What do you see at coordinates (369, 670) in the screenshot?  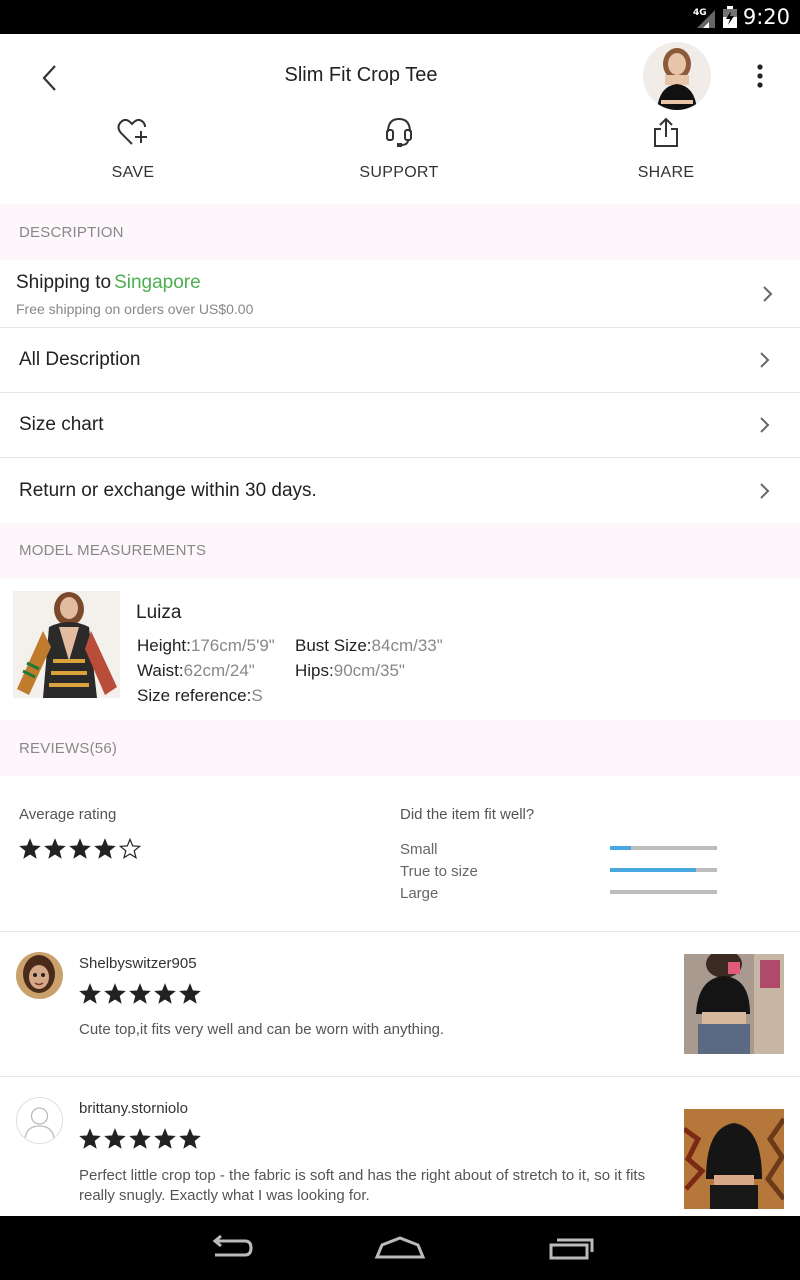 I see `hips-value: 90cm/35"` at bounding box center [369, 670].